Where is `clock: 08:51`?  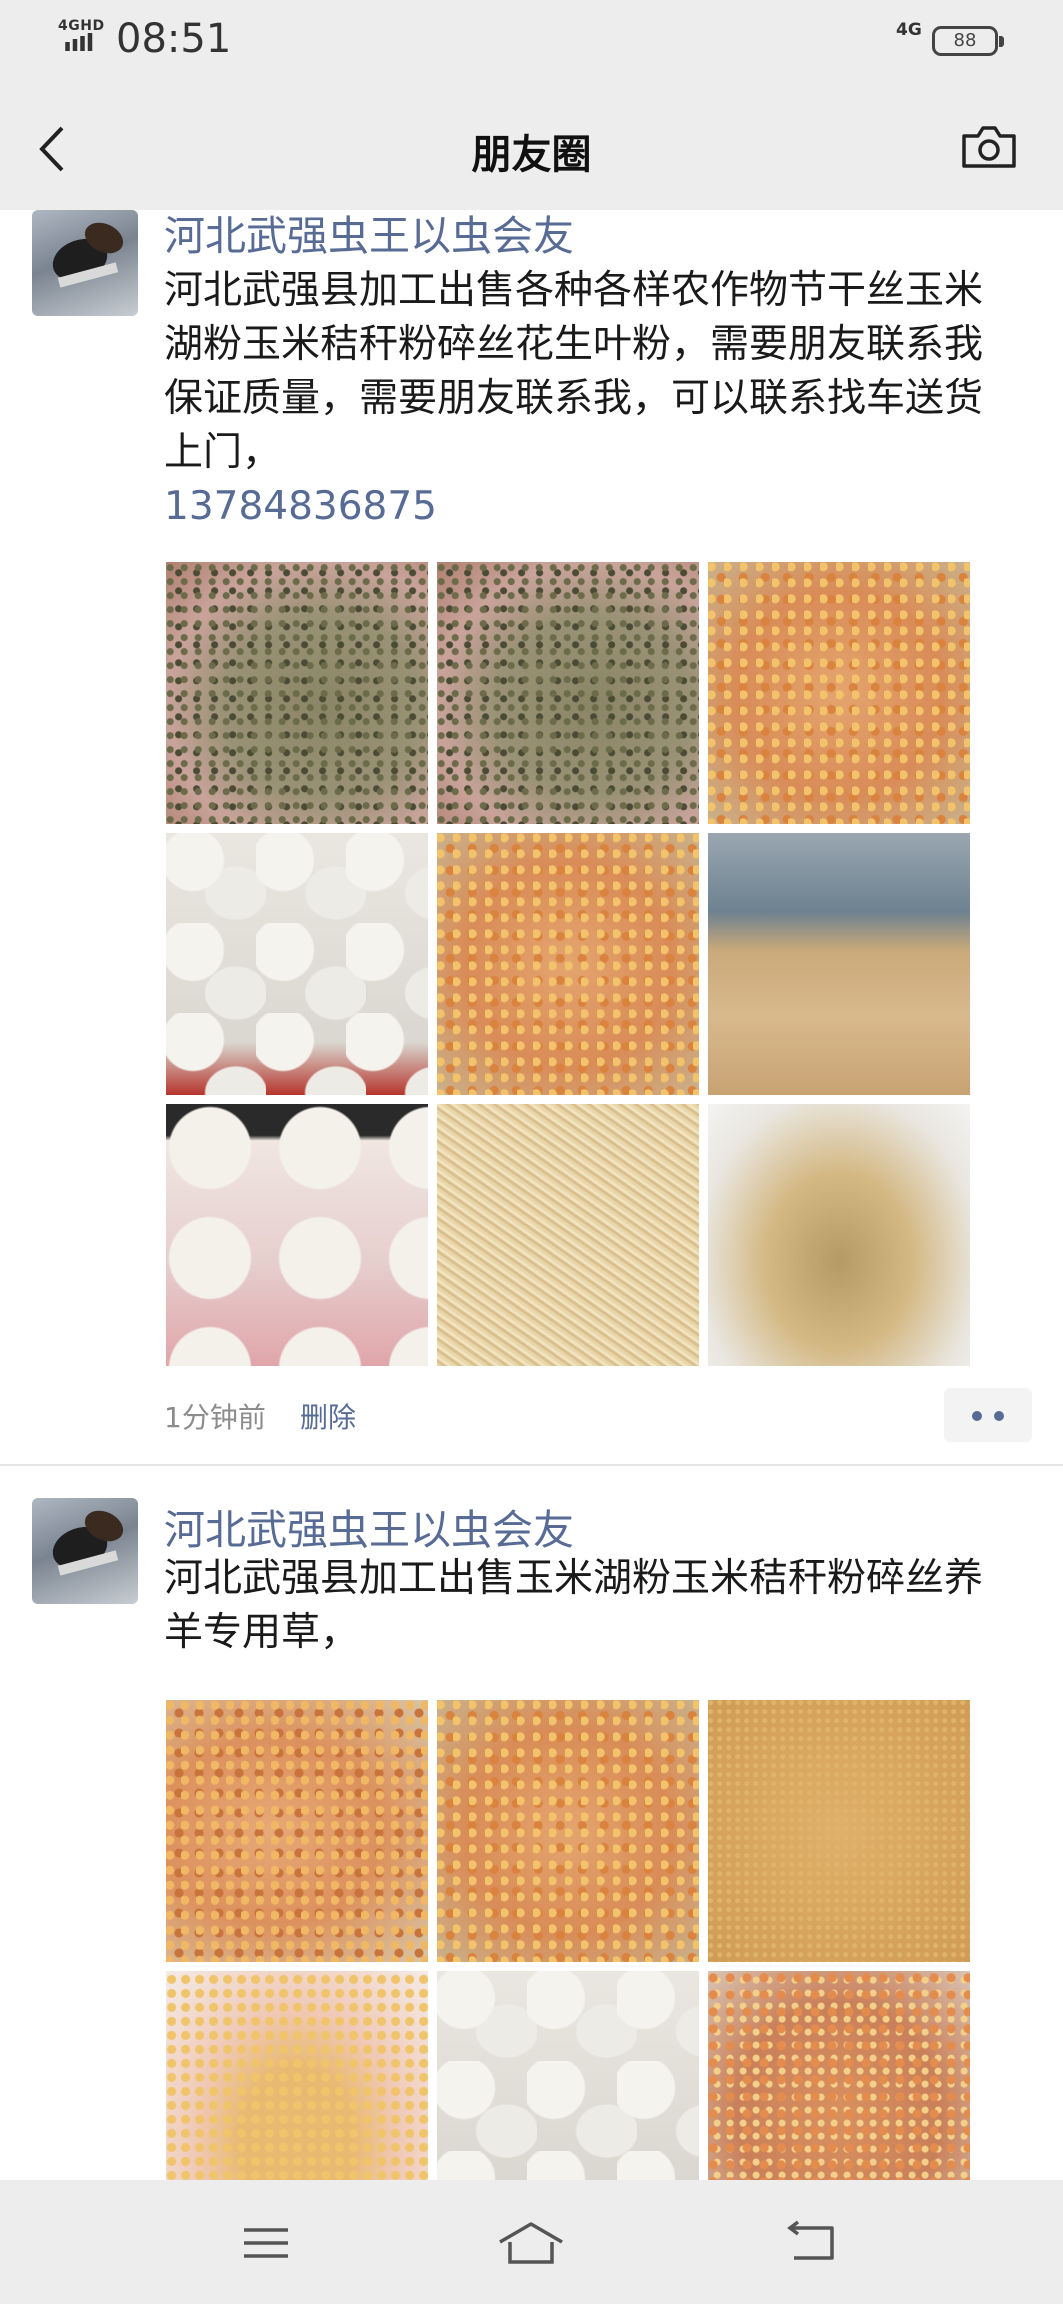 clock: 08:51 is located at coordinates (174, 39).